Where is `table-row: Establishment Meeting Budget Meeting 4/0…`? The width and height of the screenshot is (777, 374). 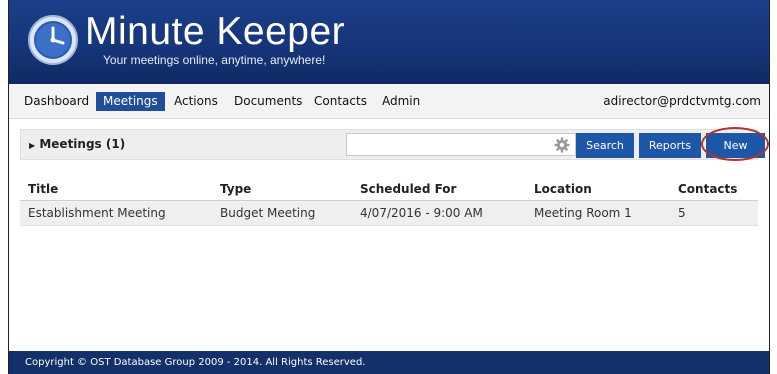 table-row: Establishment Meeting Budget Meeting 4/0… is located at coordinates (389, 213).